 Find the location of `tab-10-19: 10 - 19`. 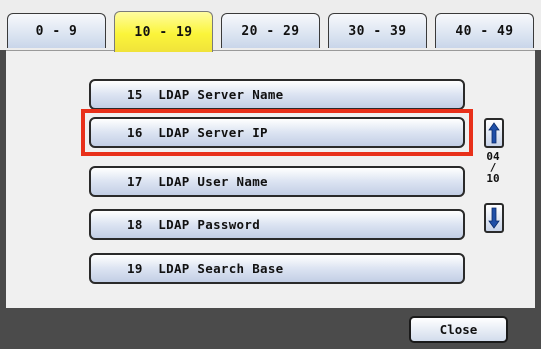

tab-10-19: 10 - 19 is located at coordinates (163, 31).